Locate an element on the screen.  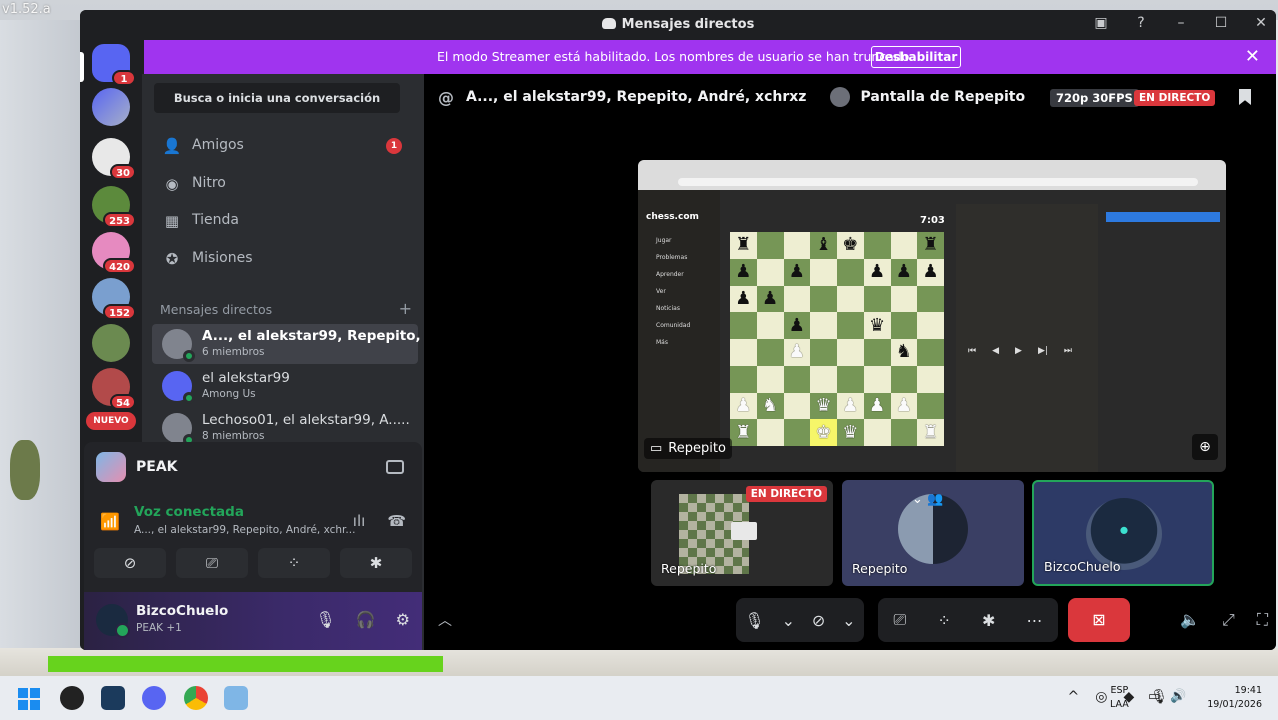
help-icon: ? is located at coordinates (1141, 23).